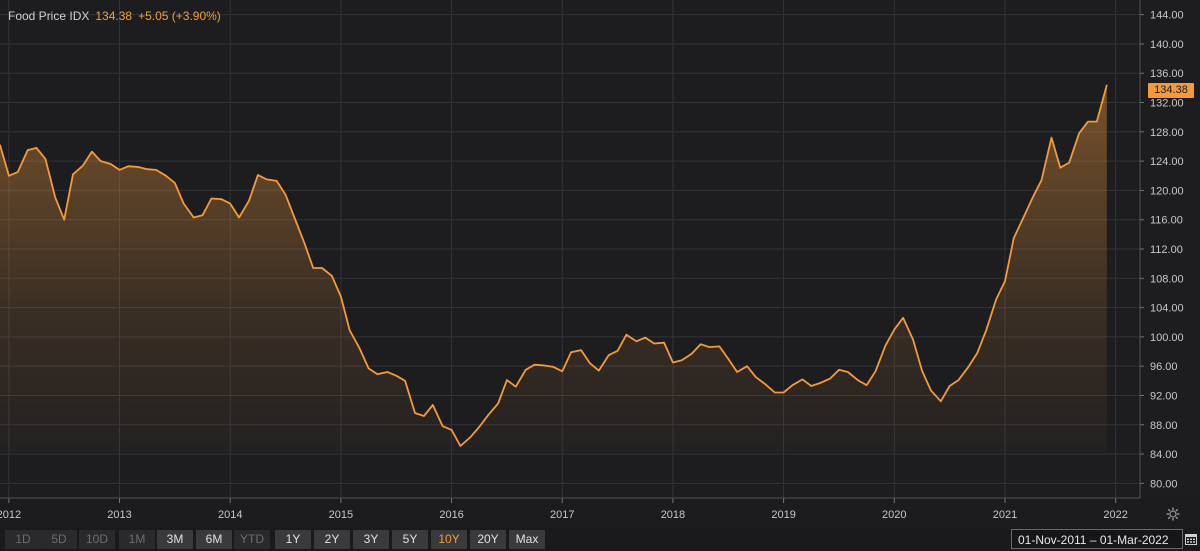  Describe the element at coordinates (562, 515) in the screenshot. I see `x-tick-label: 2017` at that location.